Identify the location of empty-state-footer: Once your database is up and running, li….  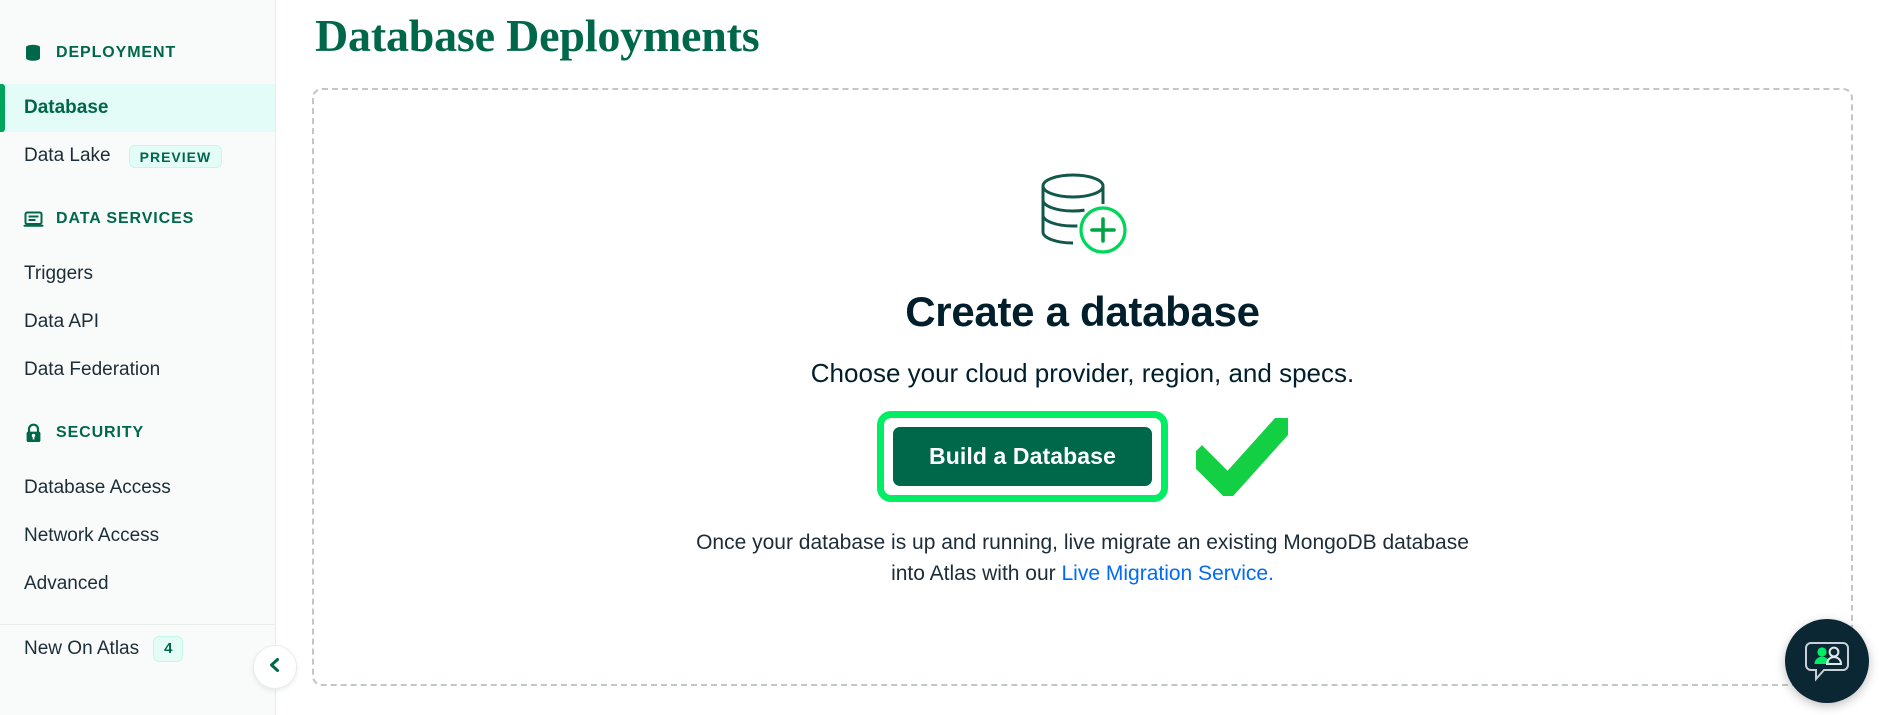
(1082, 558).